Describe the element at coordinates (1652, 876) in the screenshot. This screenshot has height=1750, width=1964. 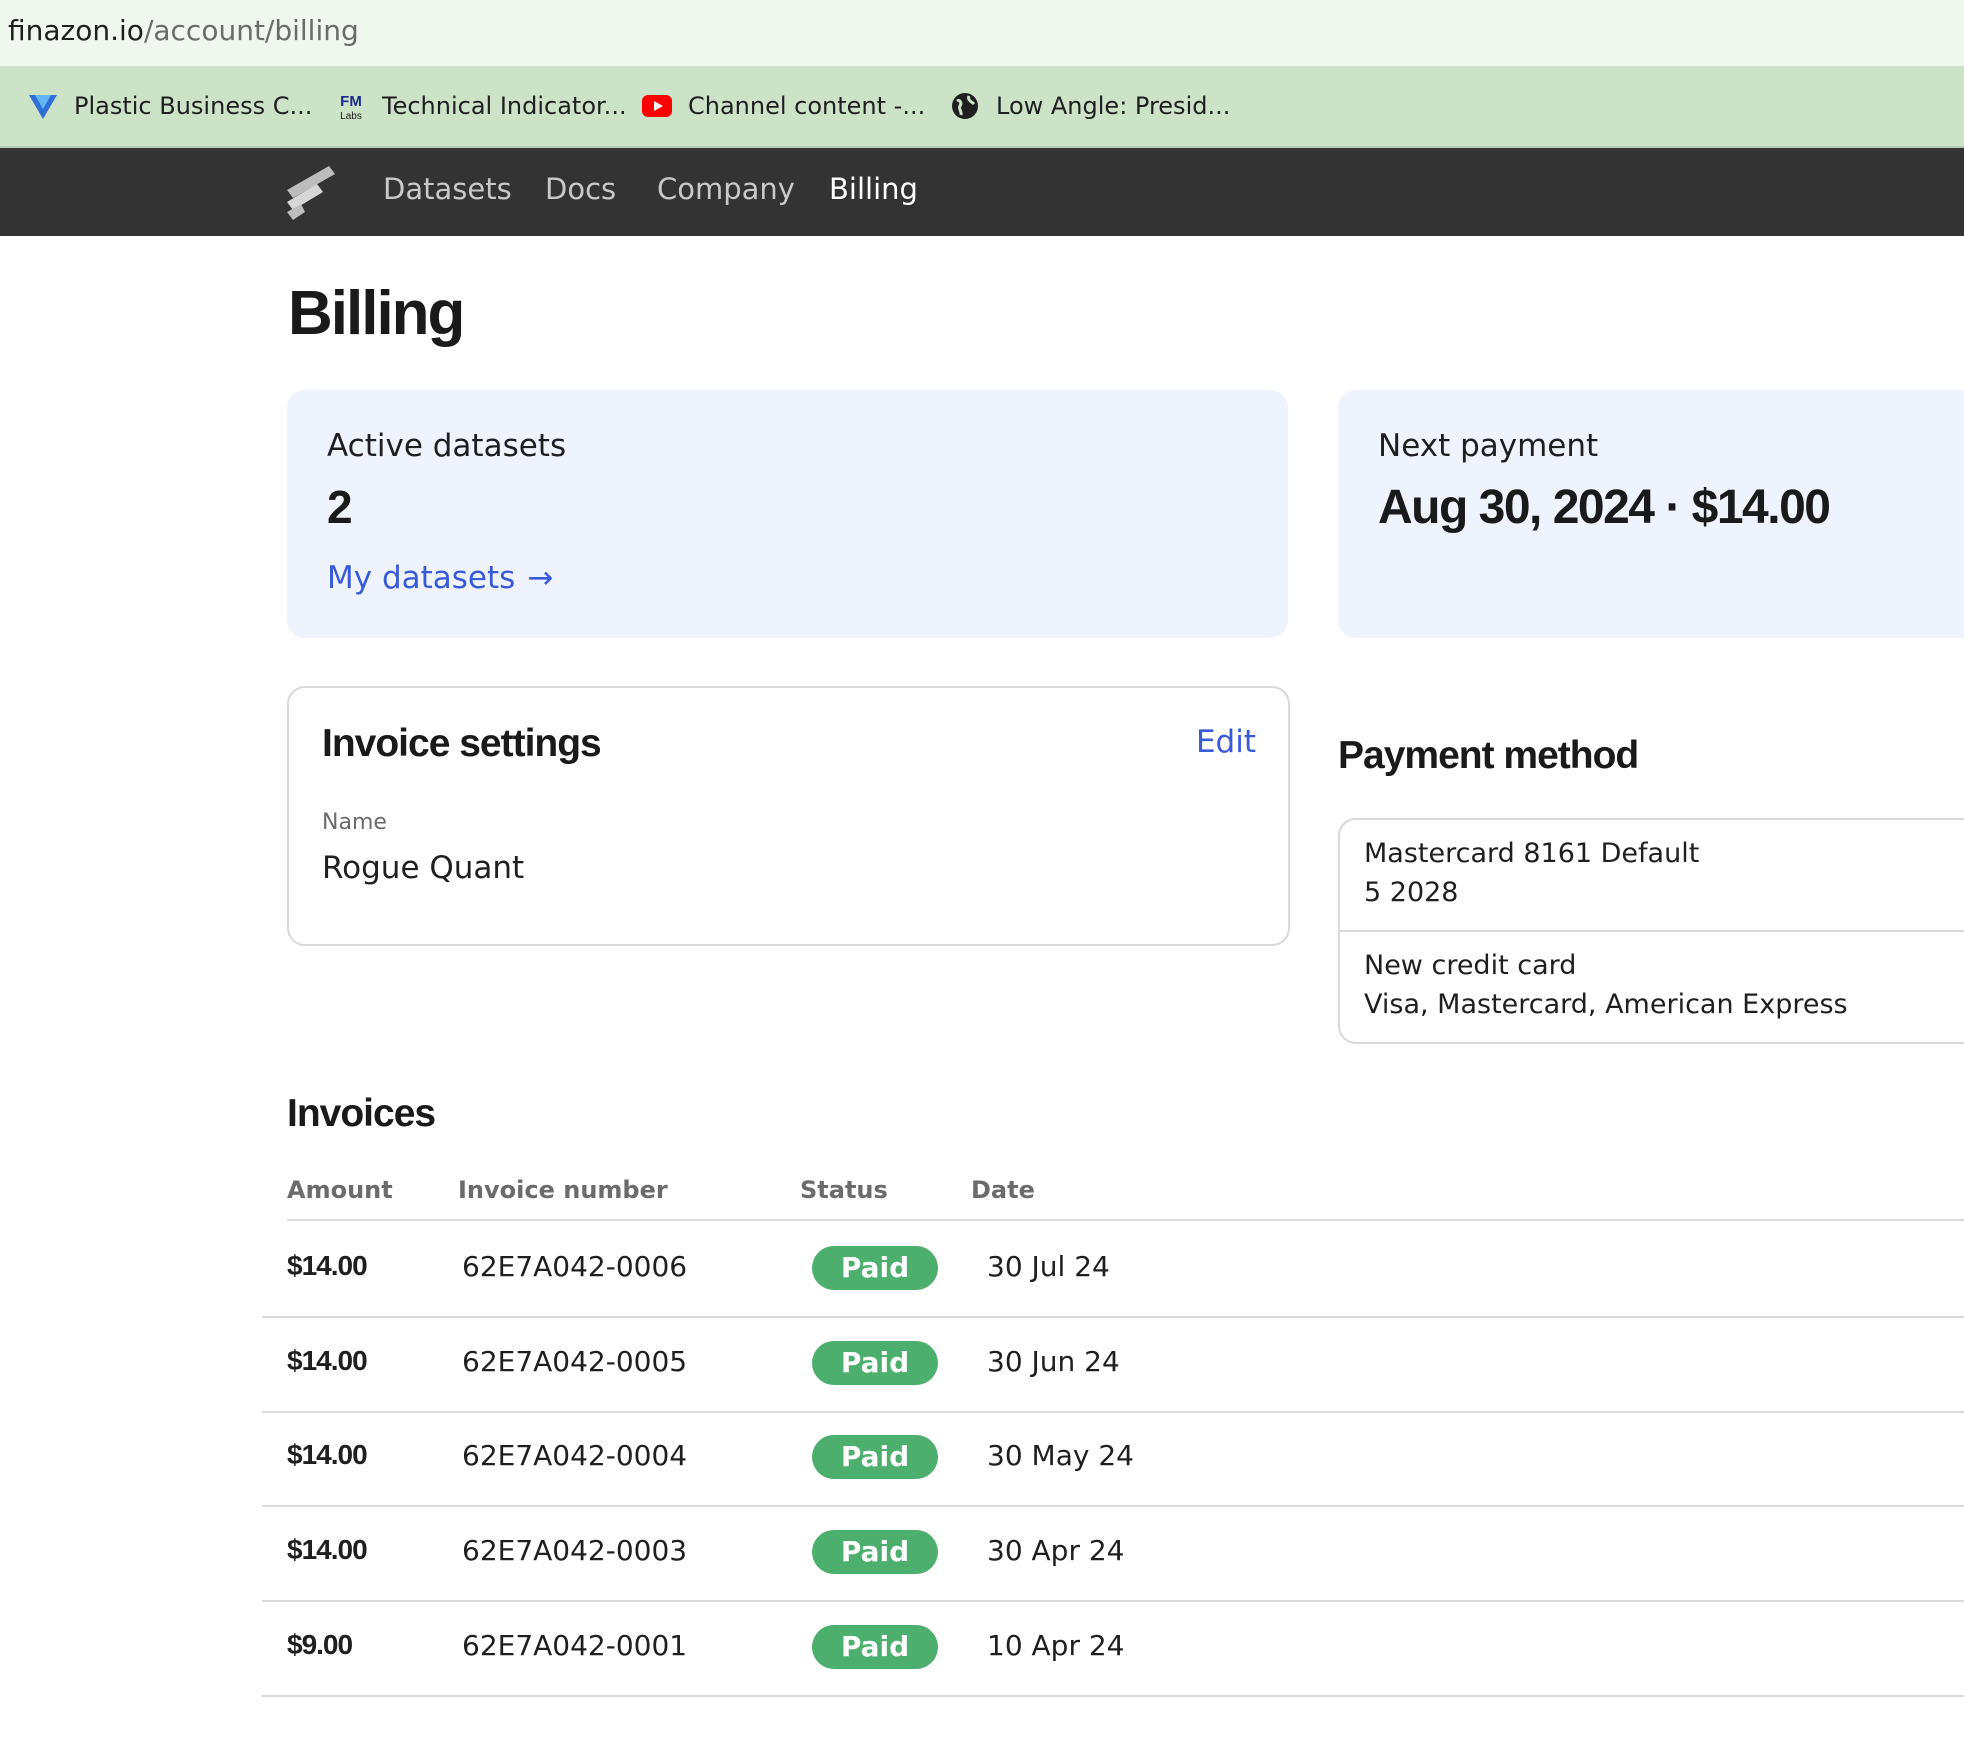
I see `payment-method-mastercard: Mastercard 8161 Default 5 2028` at that location.